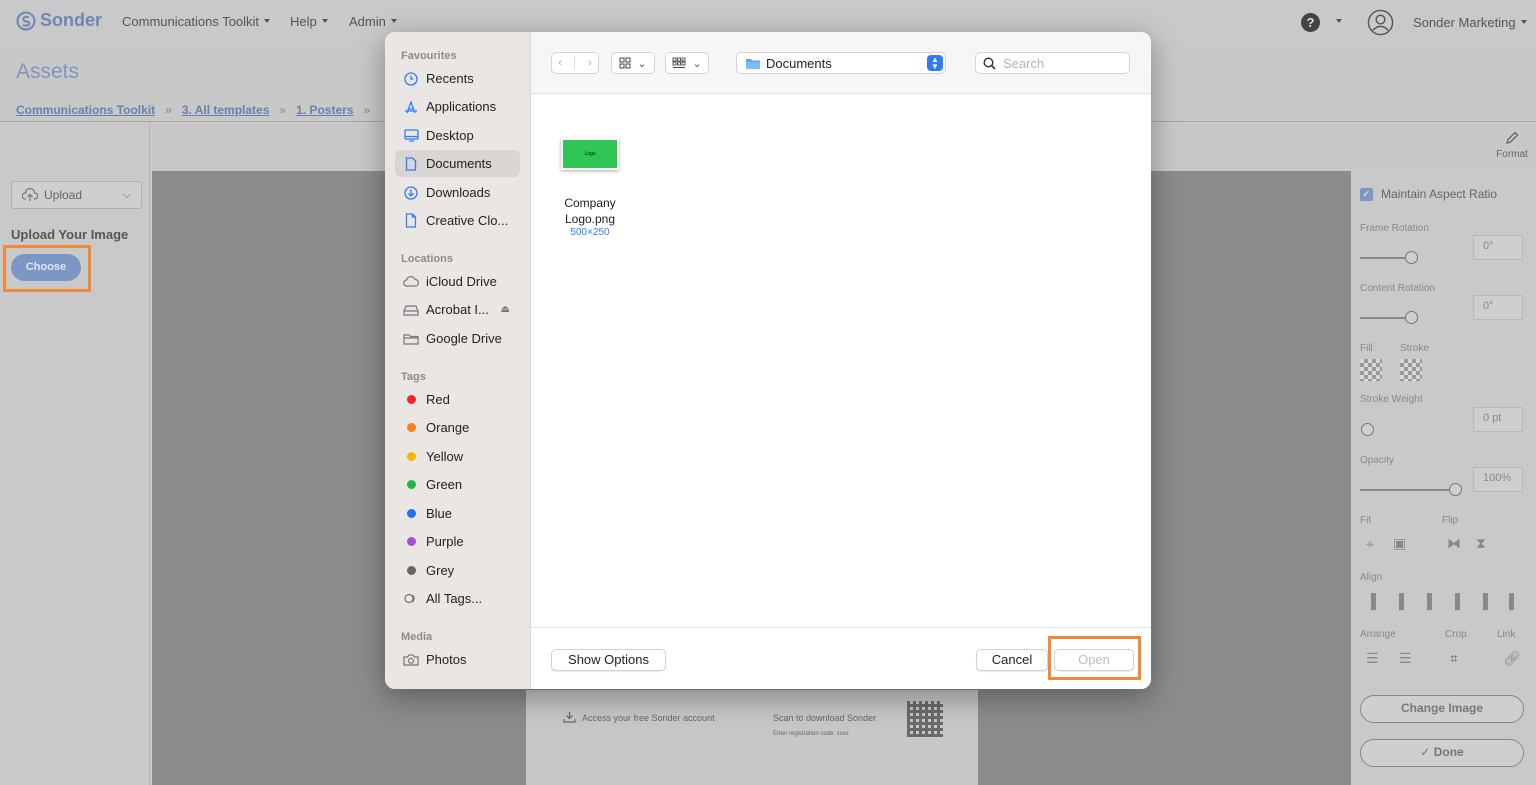  Describe the element at coordinates (1464, 22) in the screenshot. I see `user-name: Sonder Marketing` at that location.